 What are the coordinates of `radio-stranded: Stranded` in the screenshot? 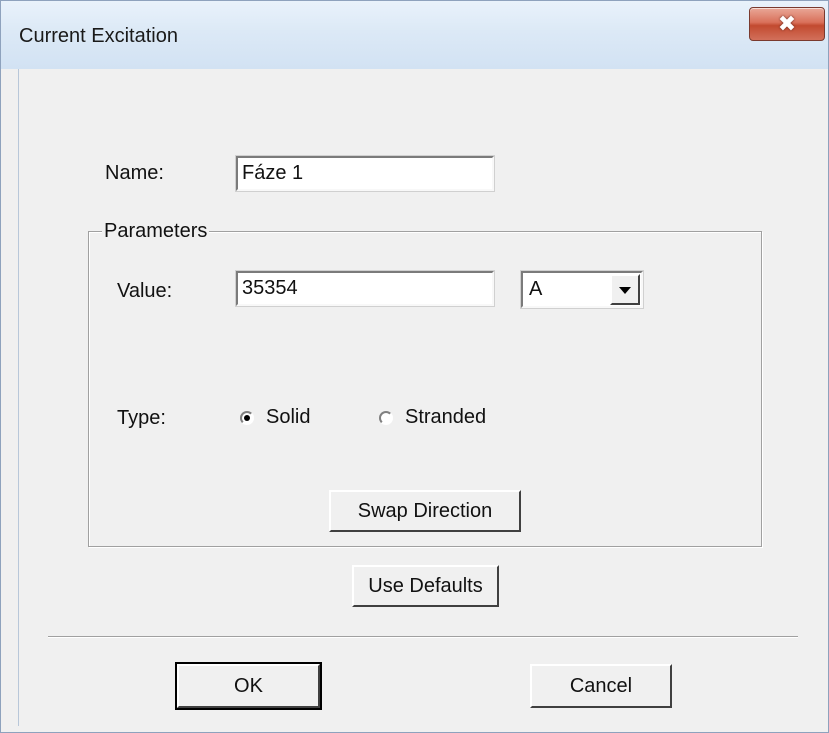 It's located at (432, 417).